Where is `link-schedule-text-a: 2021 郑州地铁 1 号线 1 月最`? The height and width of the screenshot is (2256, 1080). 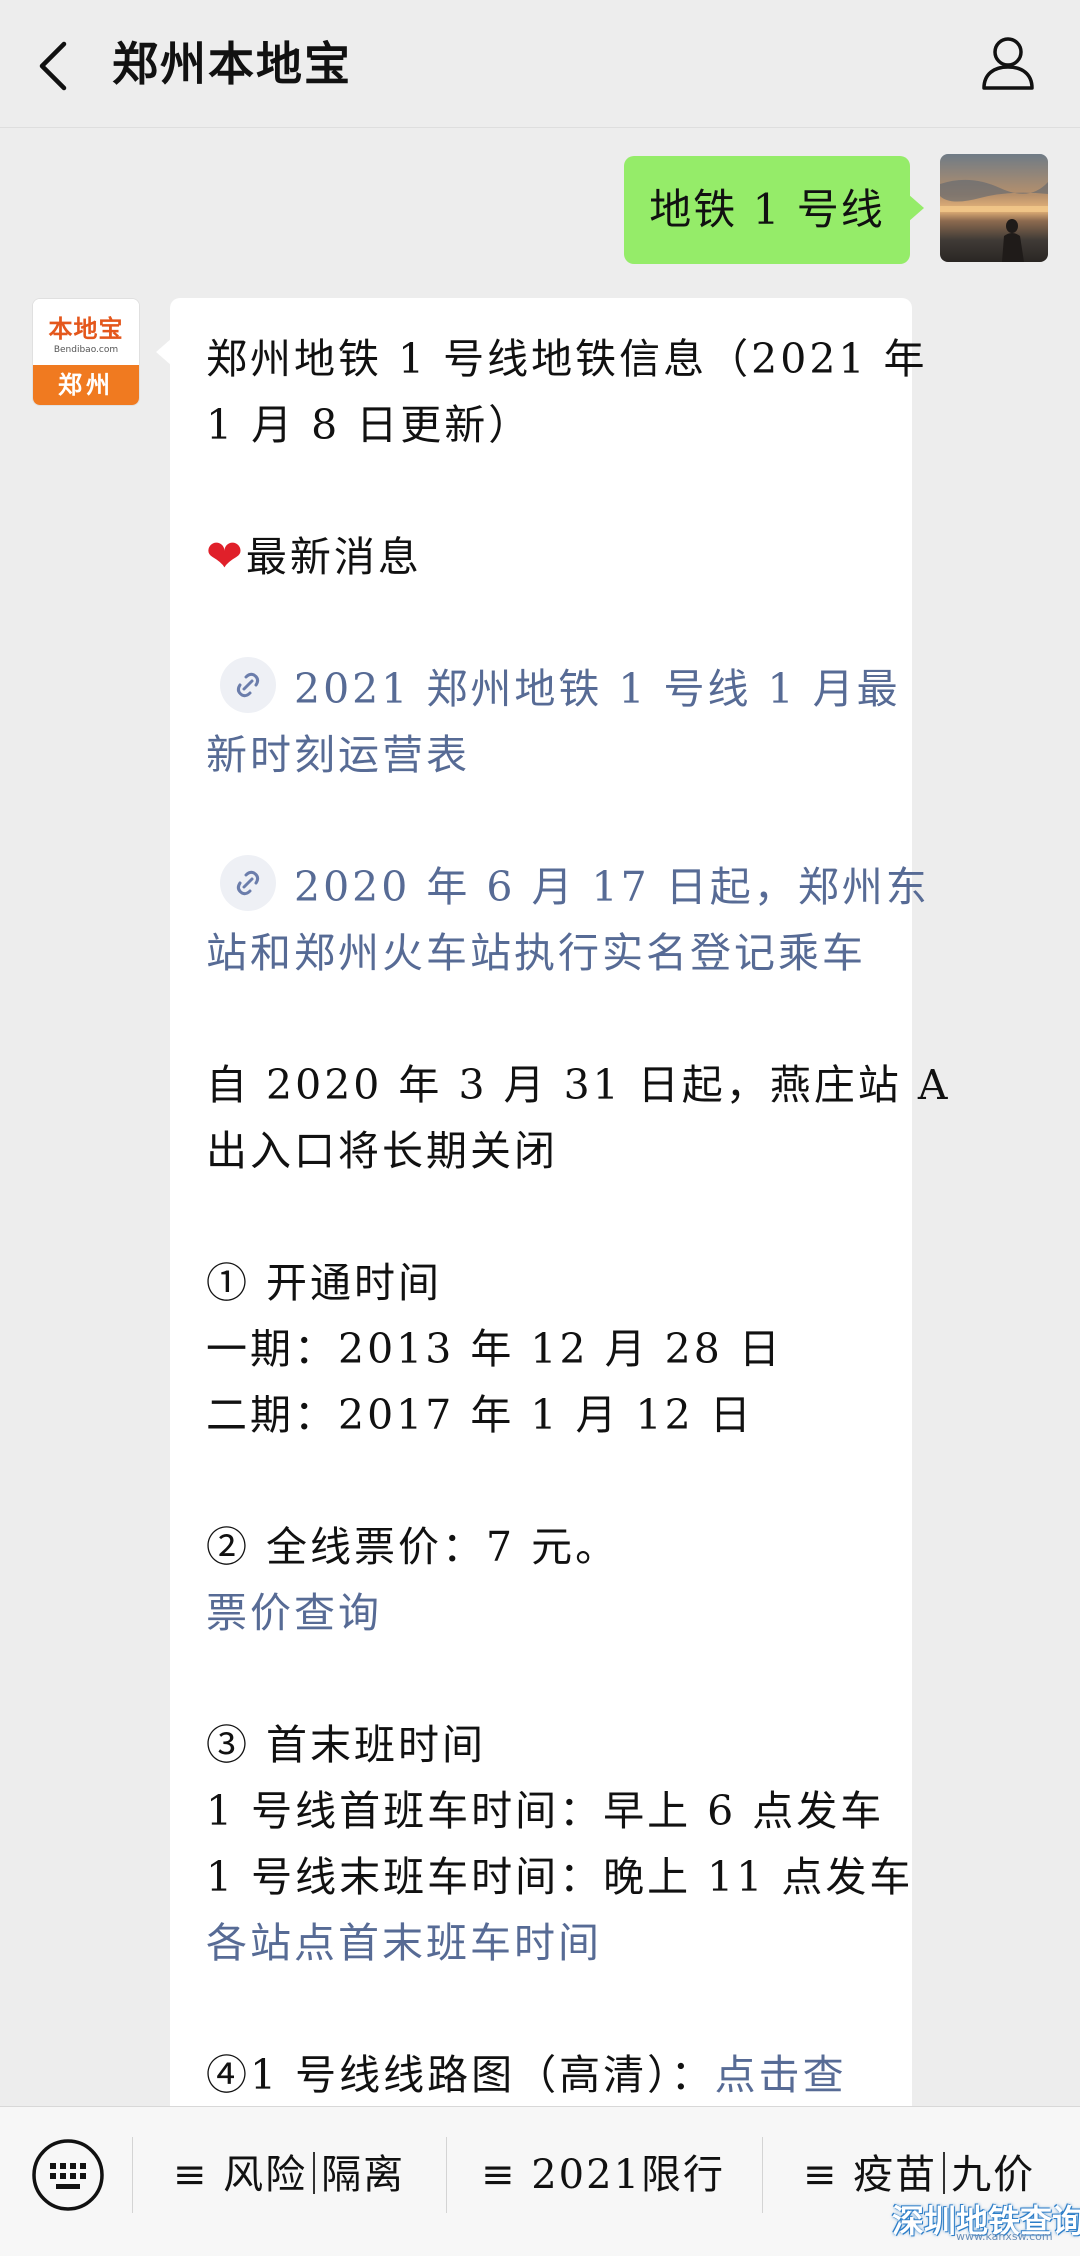 link-schedule-text-a: 2021 郑州地铁 1 号线 1 月最 is located at coordinates (597, 689).